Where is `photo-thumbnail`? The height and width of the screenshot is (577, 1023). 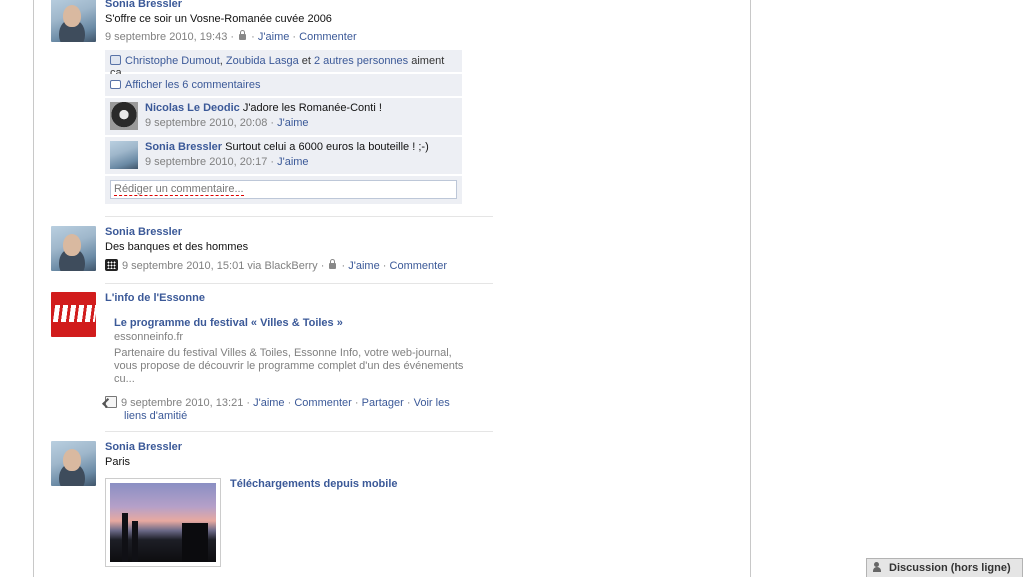 photo-thumbnail is located at coordinates (163, 522).